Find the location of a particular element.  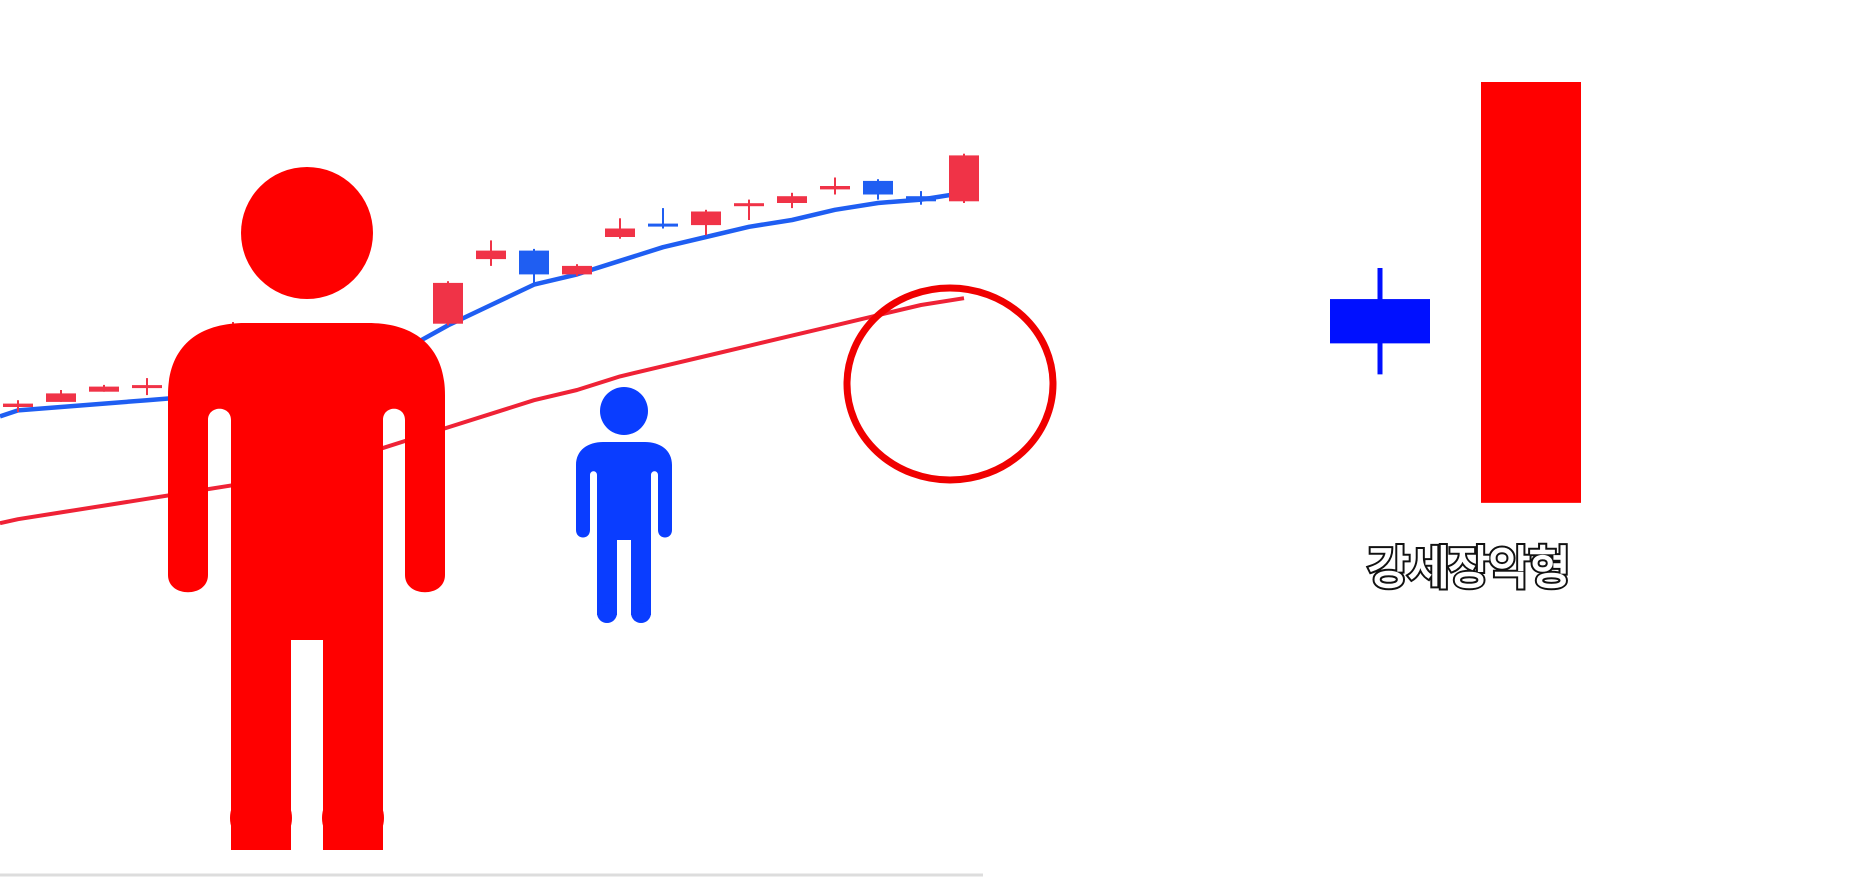

example-bullish-candle is located at coordinates (1531, 292).